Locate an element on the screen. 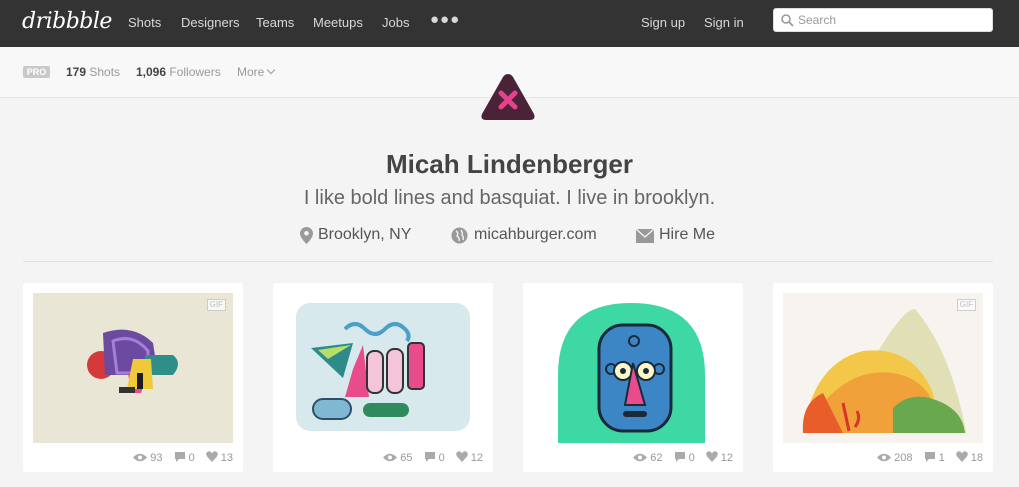  views-stat: 62 is located at coordinates (648, 458).